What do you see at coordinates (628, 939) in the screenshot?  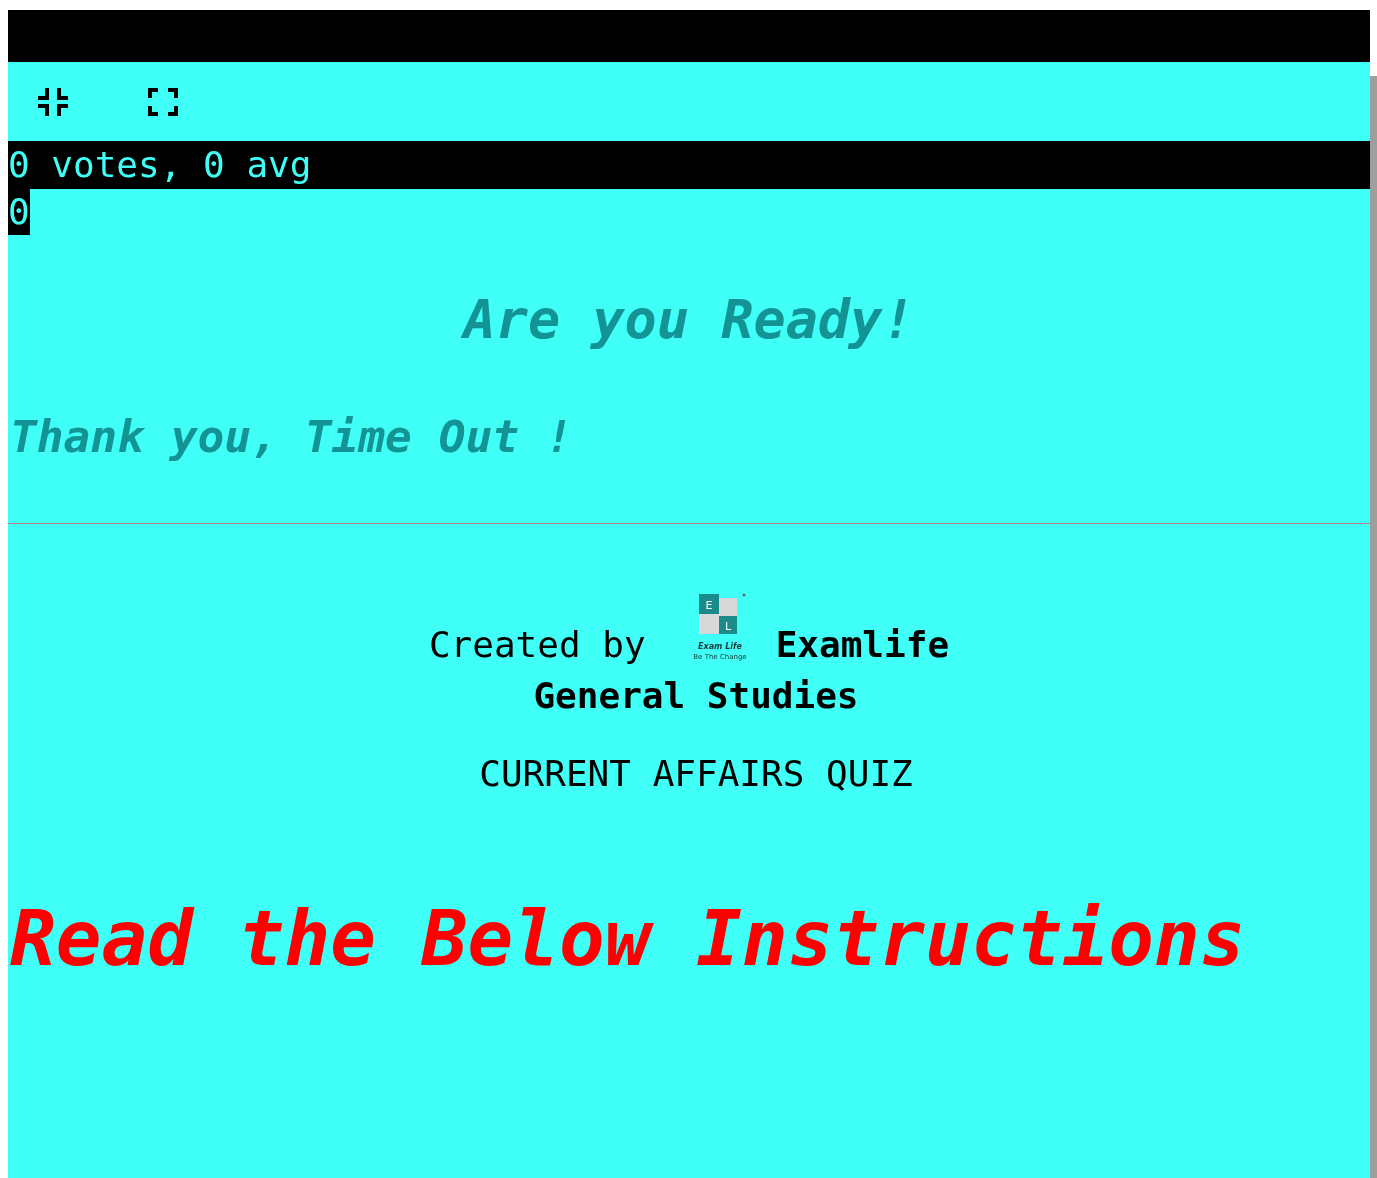 I see `instructions-heading: Read the Below Instructions` at bounding box center [628, 939].